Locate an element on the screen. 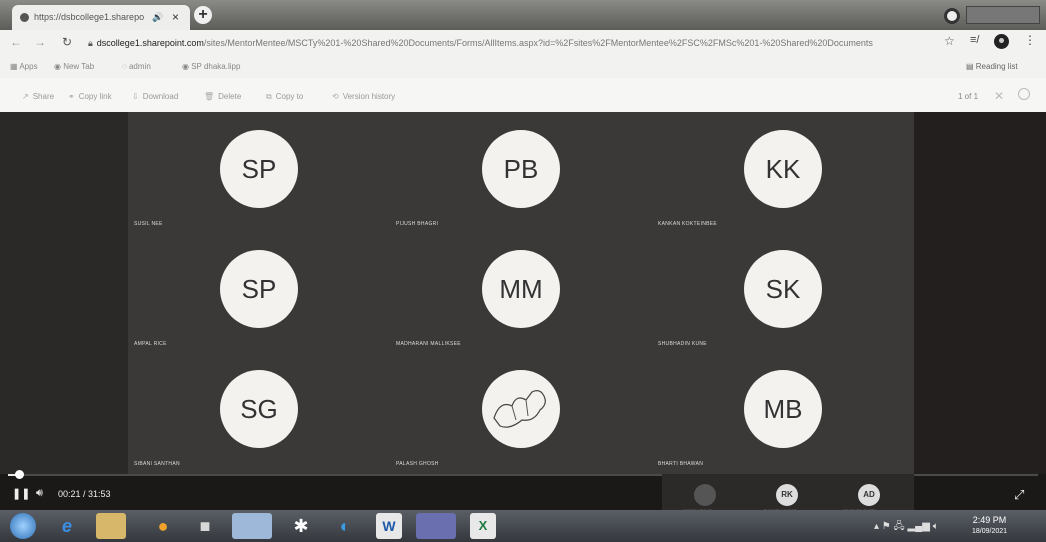 This screenshot has height=542, width=1046. clock-time: 2:49 PM is located at coordinates (989, 520).